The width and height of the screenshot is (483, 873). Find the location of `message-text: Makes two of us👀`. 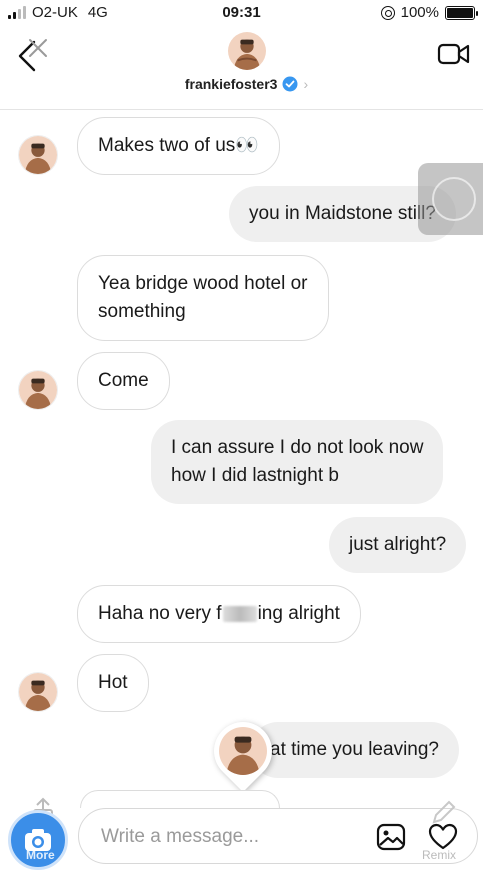

message-text: Makes two of us👀 is located at coordinates (178, 145).